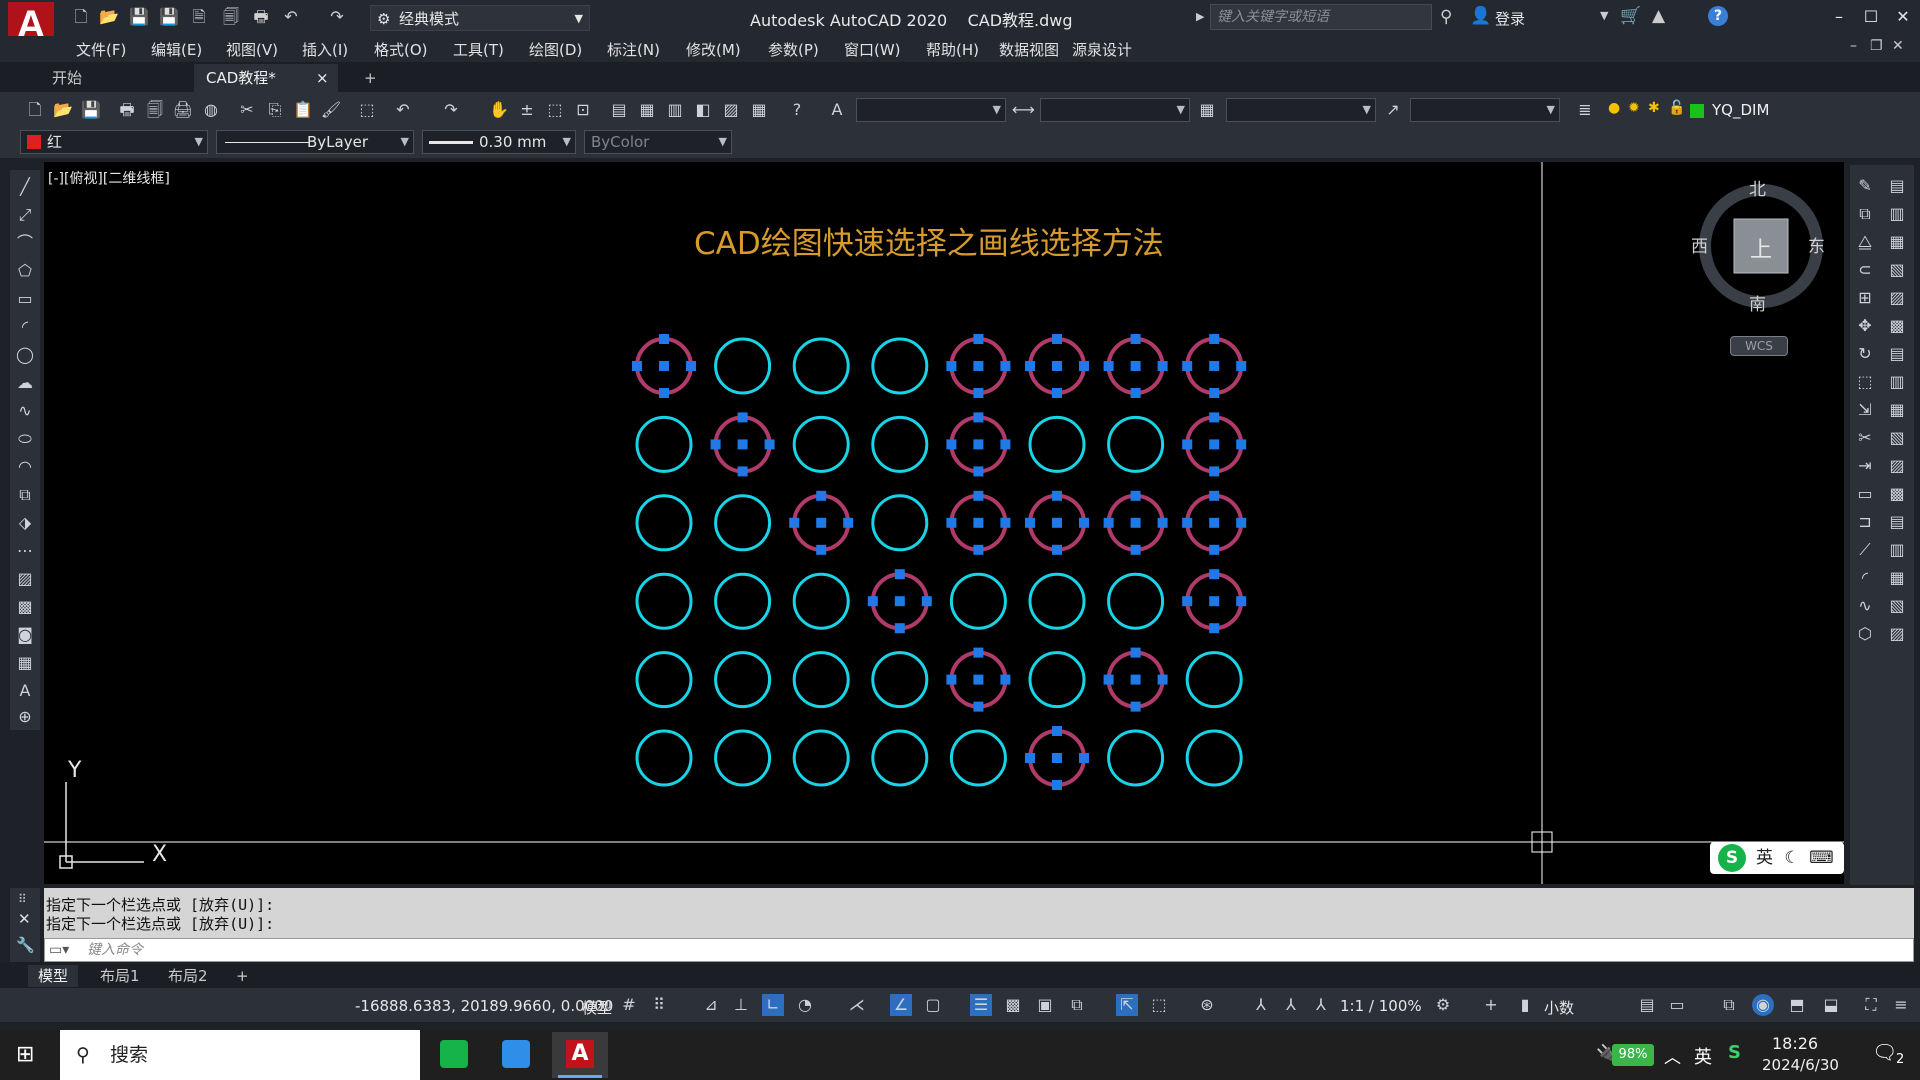 The height and width of the screenshot is (1080, 1920). I want to click on lineweight-dropdown: 0.30 mm ▼, so click(499, 142).